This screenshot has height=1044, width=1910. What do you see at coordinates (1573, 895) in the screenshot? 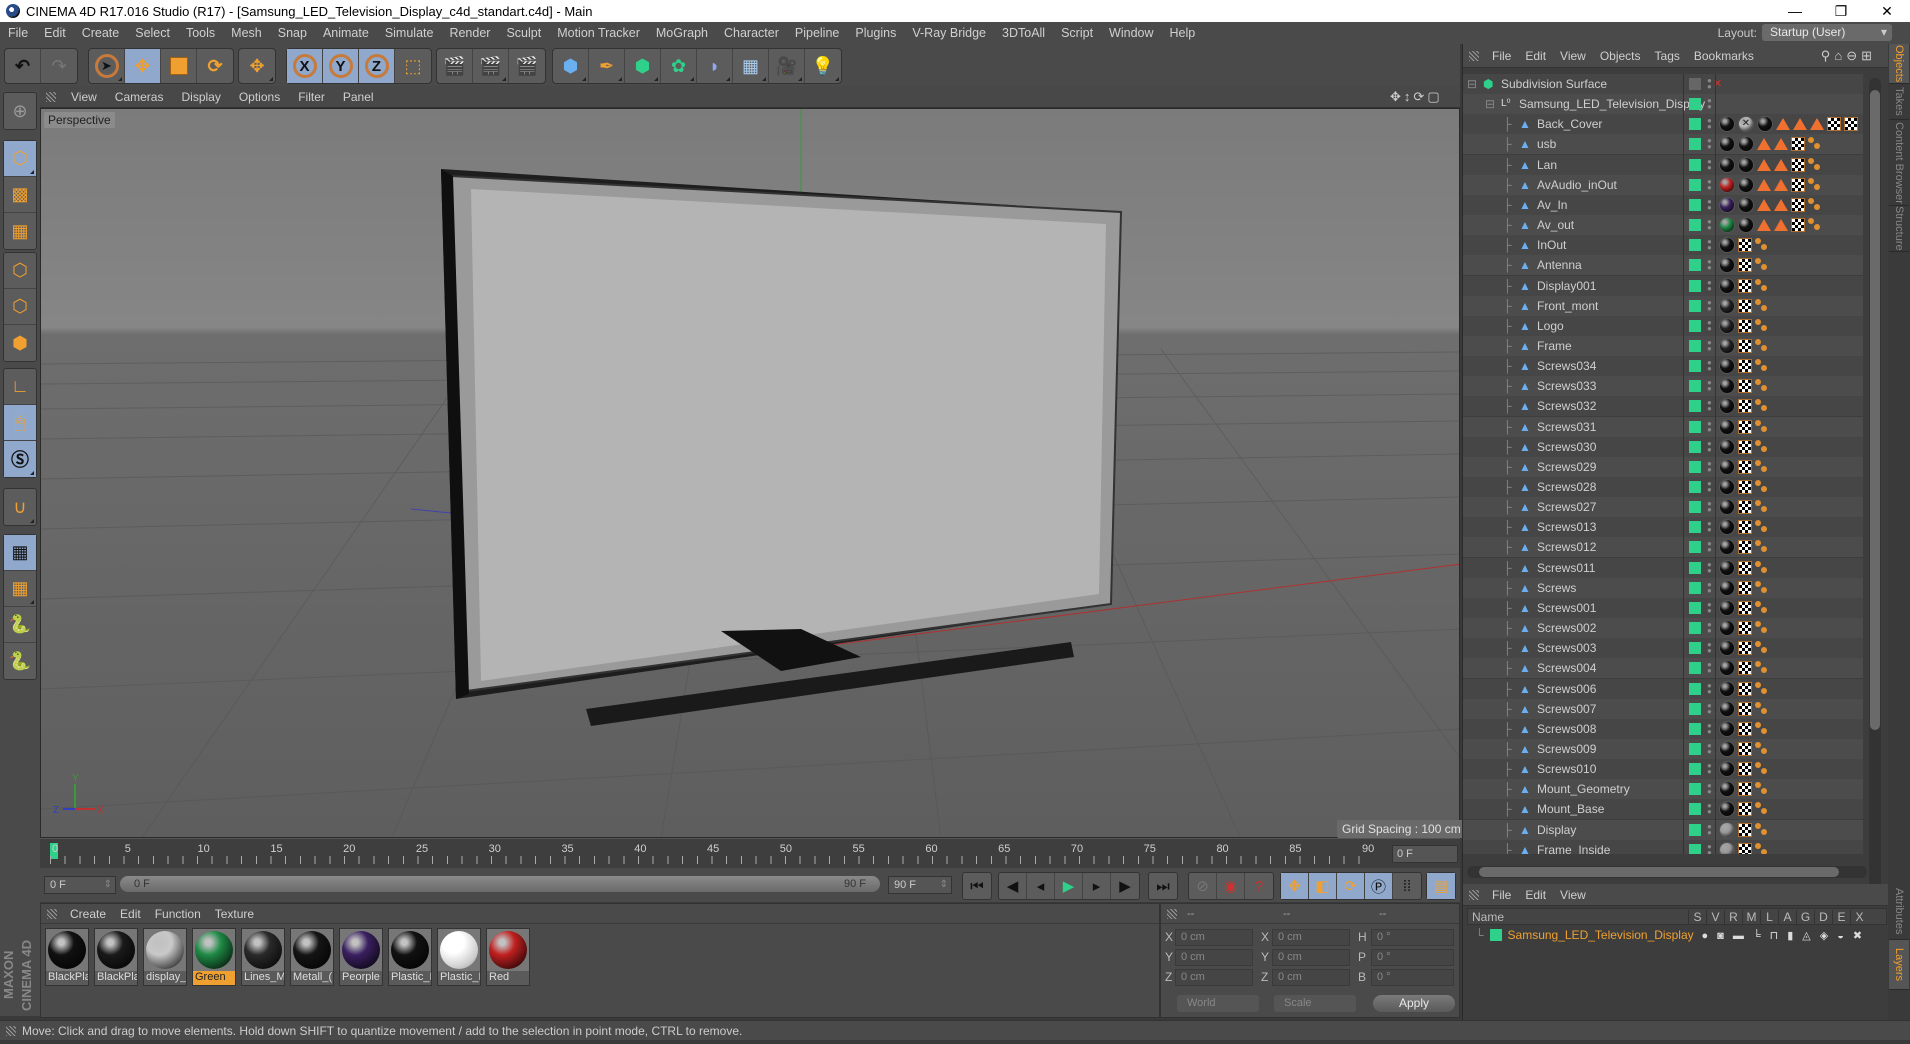
I see `layer-menu-view: View` at bounding box center [1573, 895].